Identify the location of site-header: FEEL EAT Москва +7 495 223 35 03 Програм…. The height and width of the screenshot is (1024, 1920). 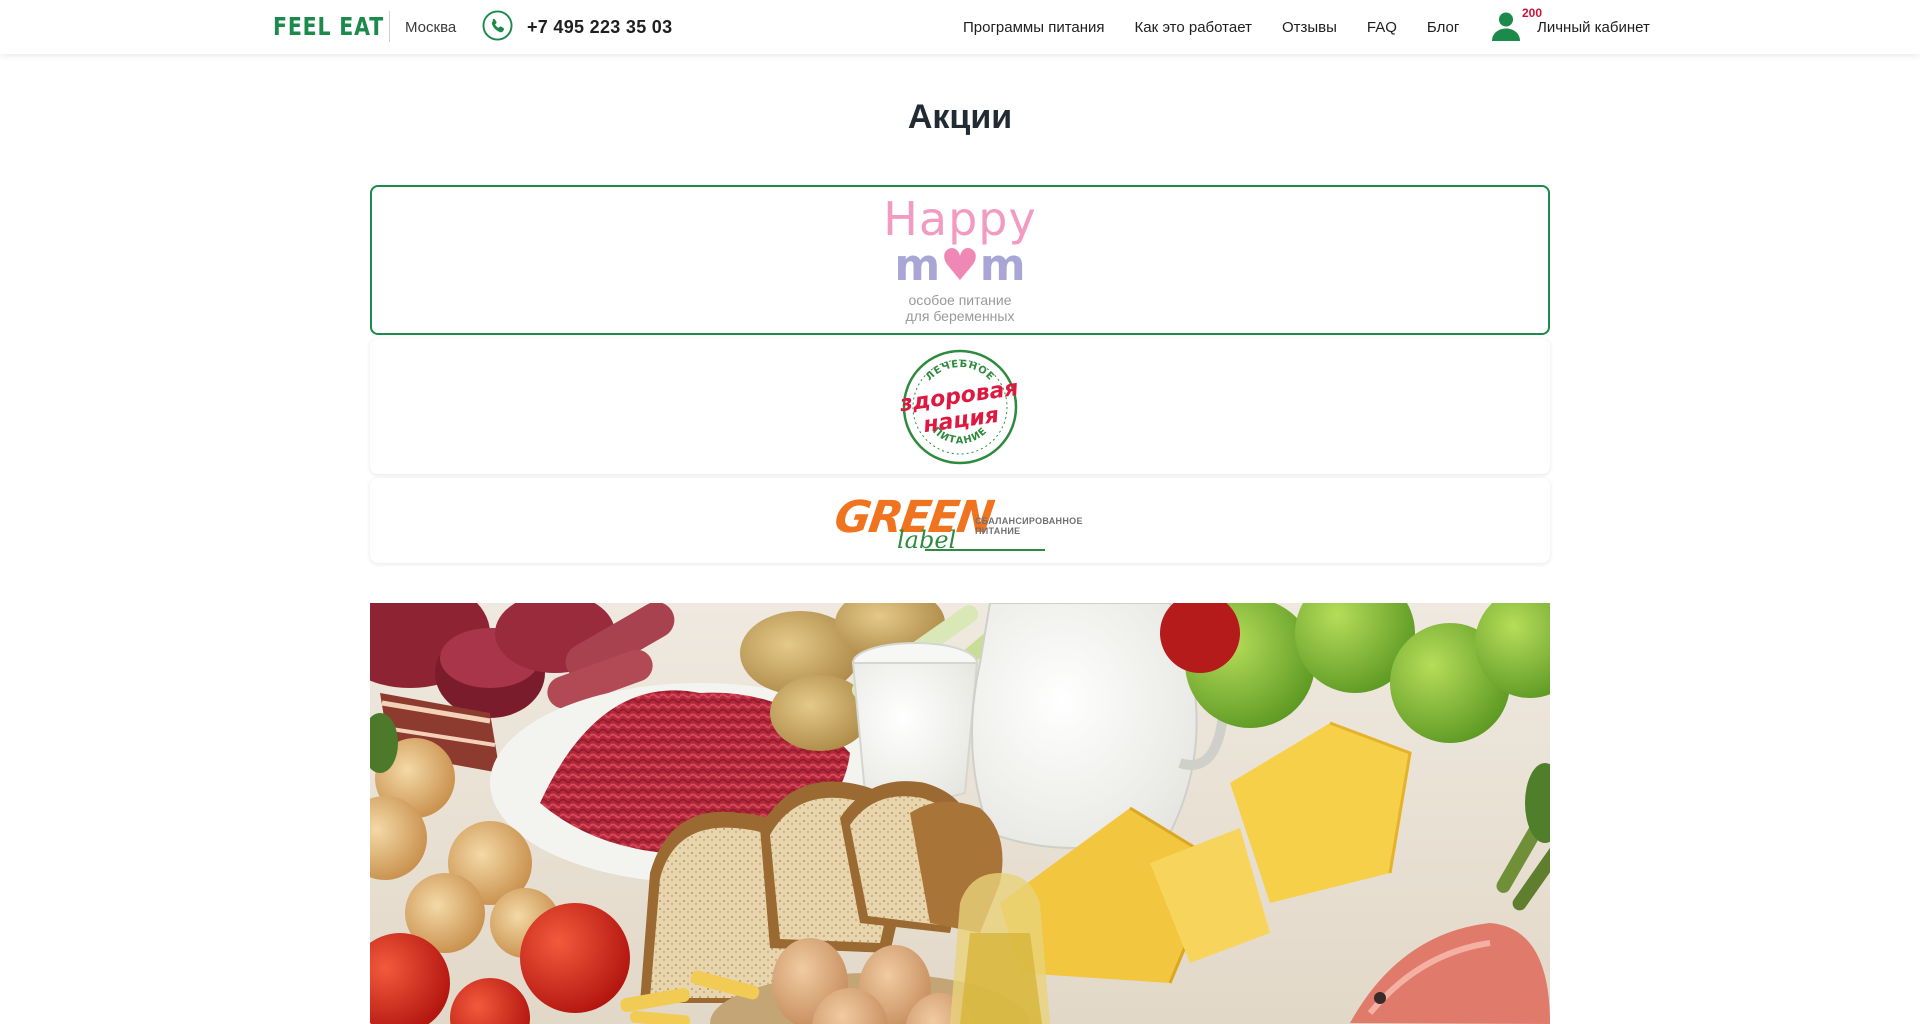
(960, 27).